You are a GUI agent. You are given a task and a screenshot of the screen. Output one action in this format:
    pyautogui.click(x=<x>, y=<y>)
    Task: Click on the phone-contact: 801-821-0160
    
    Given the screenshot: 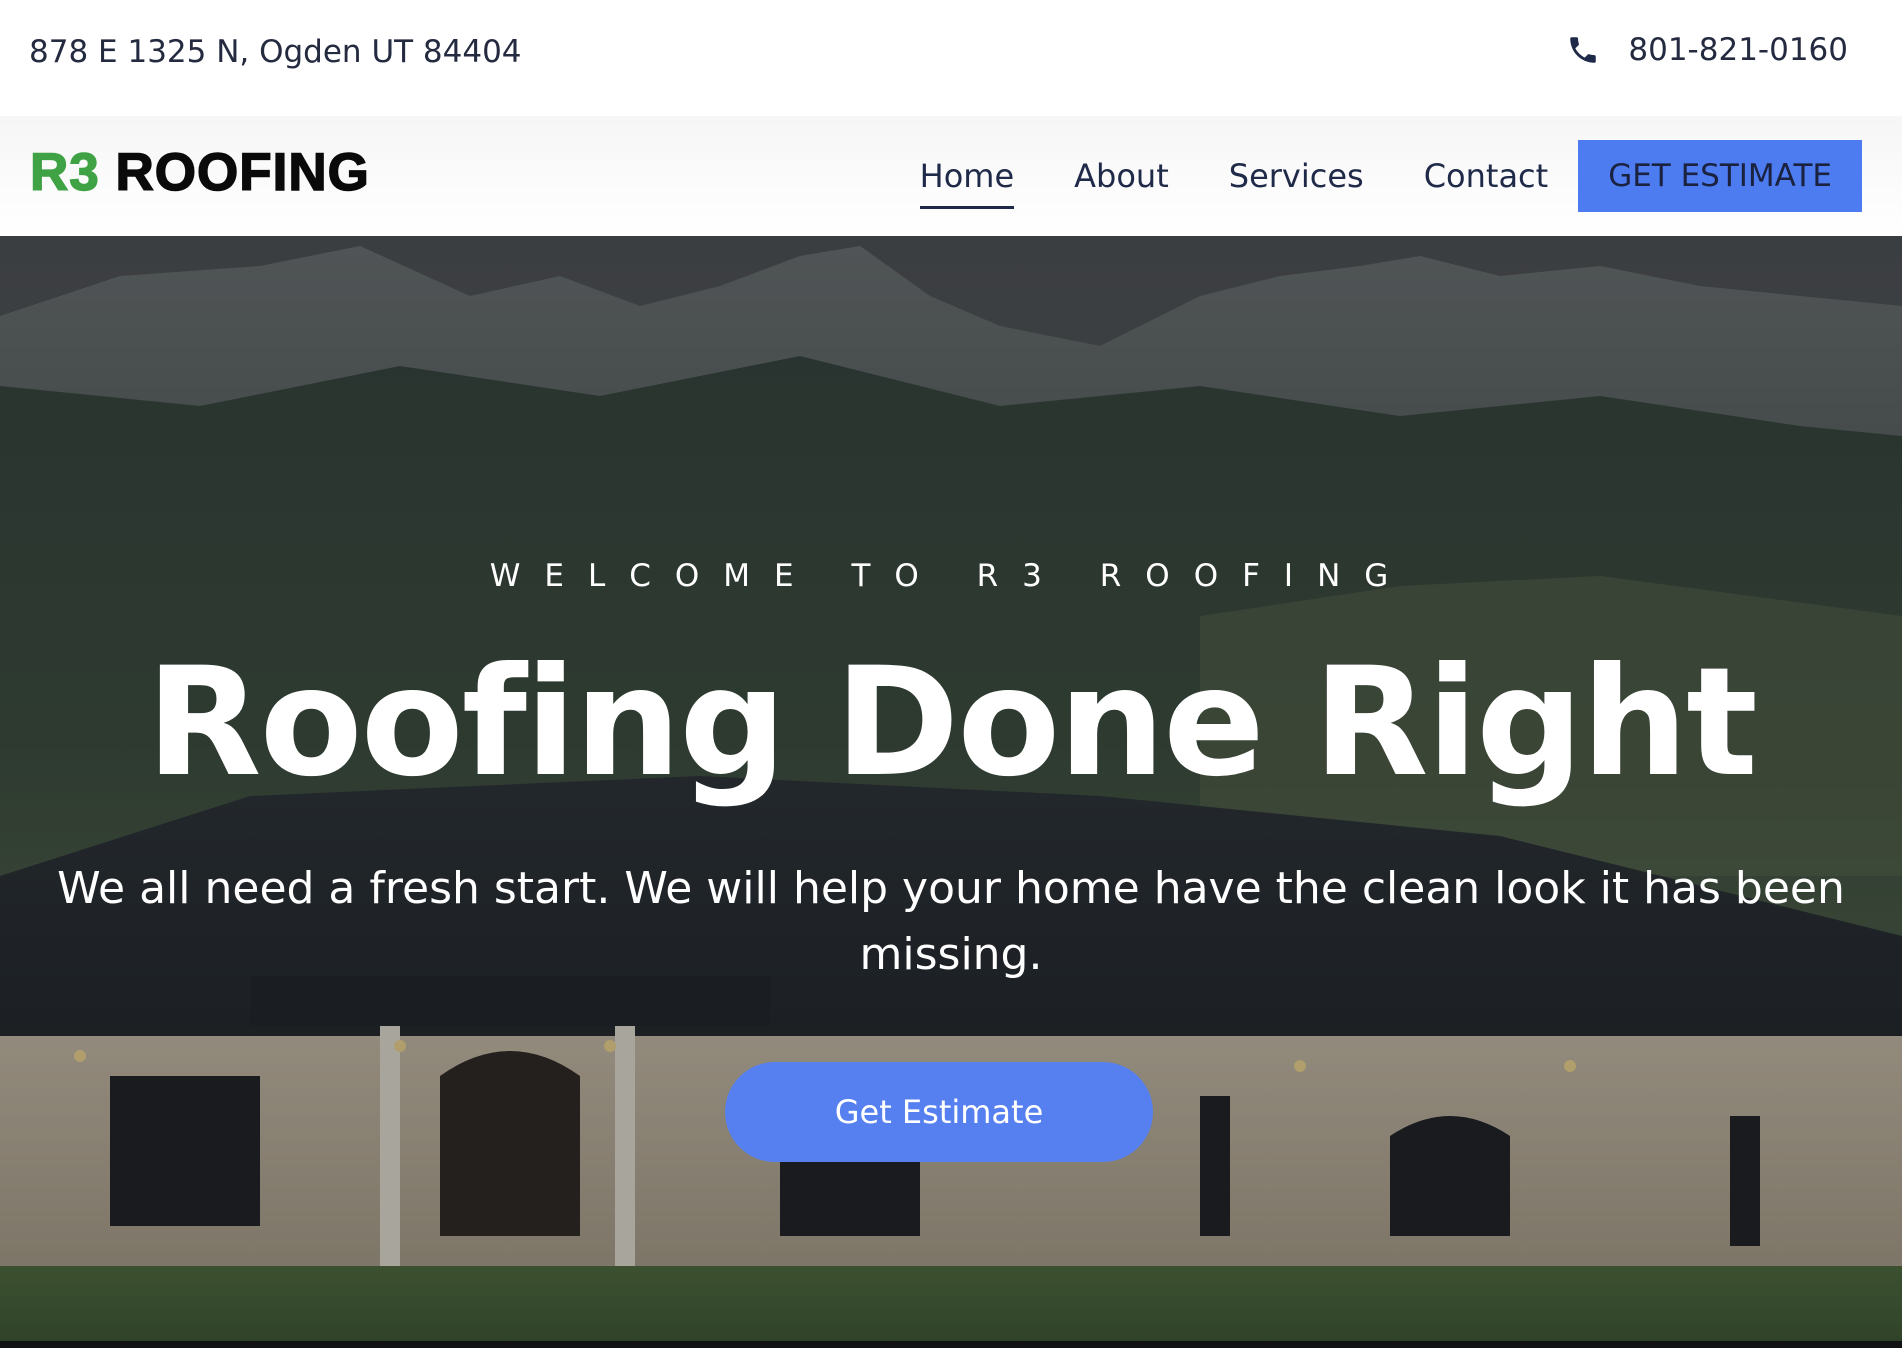 What is the action you would take?
    pyautogui.click(x=1707, y=50)
    